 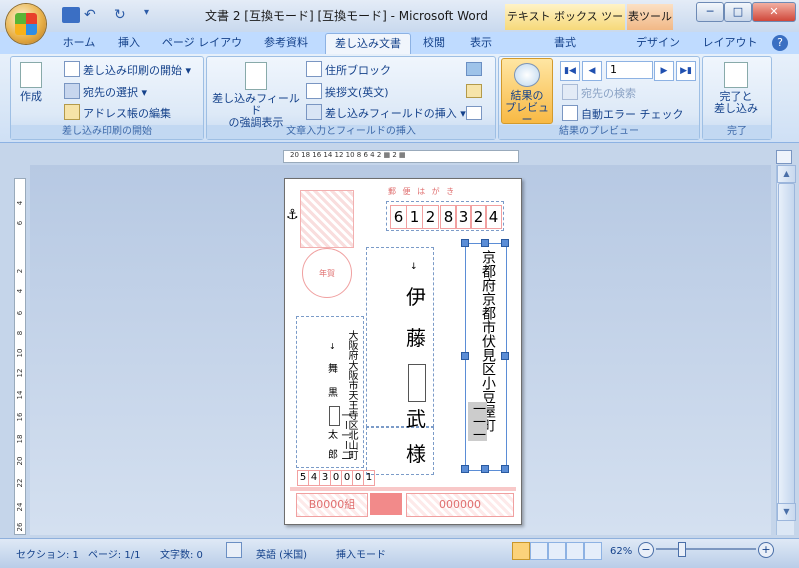 What do you see at coordinates (629, 70) in the screenshot?
I see `record-number-input: 1` at bounding box center [629, 70].